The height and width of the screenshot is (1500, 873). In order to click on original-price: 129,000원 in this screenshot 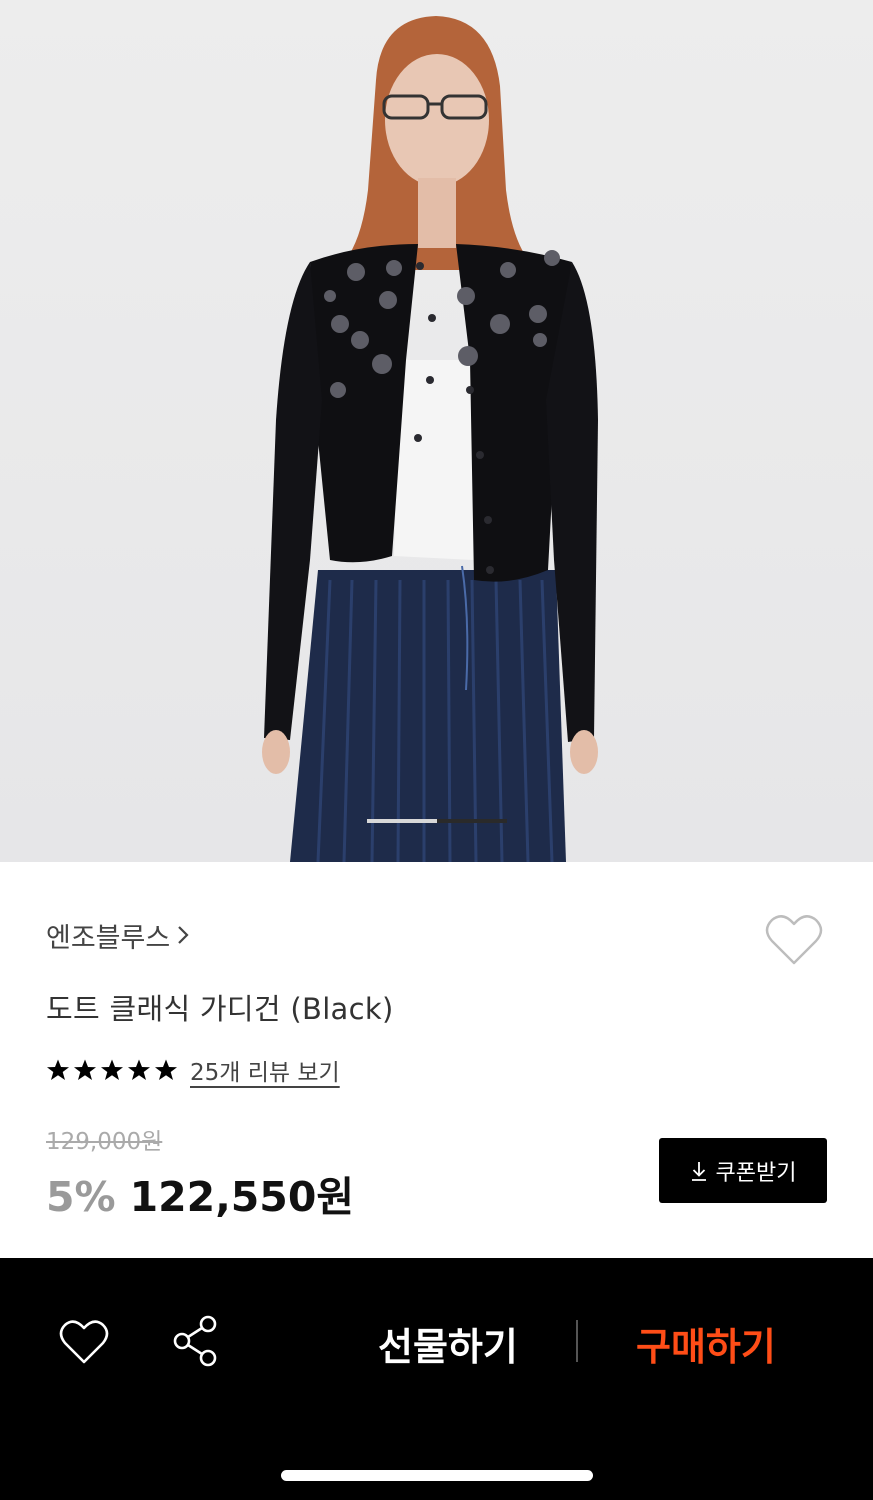, I will do `click(104, 1142)`.